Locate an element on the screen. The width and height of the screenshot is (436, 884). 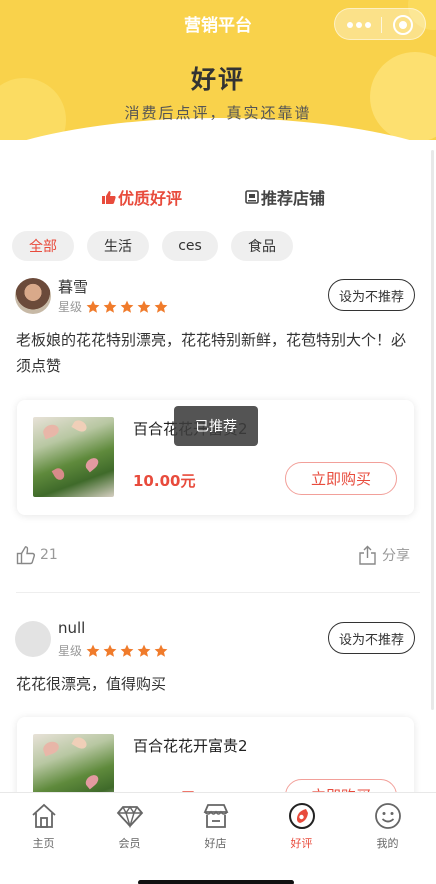
product-price: 10.00元 is located at coordinates (164, 481).